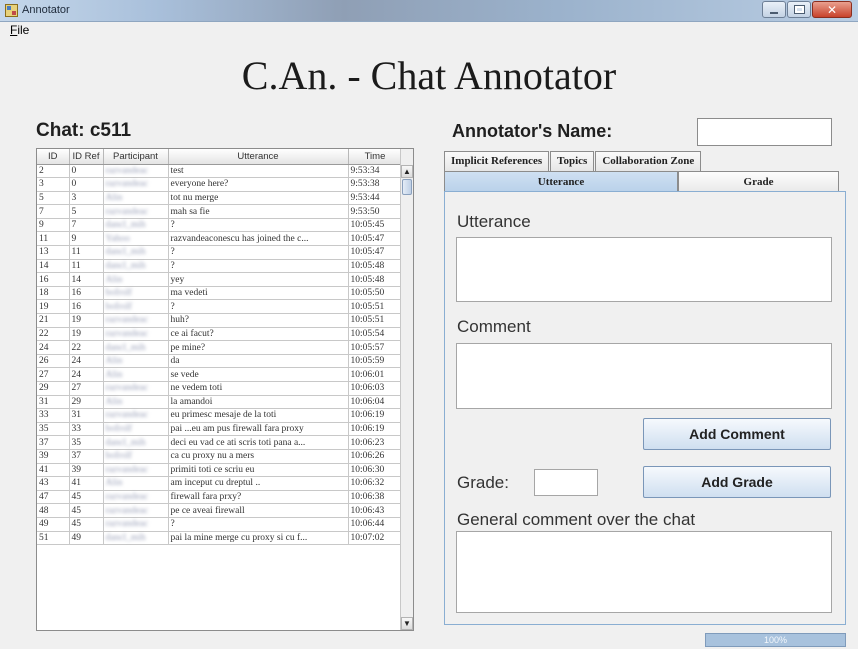 This screenshot has height=649, width=858. Describe the element at coordinates (375, 374) in the screenshot. I see `cell-time: 10:06:01` at that location.